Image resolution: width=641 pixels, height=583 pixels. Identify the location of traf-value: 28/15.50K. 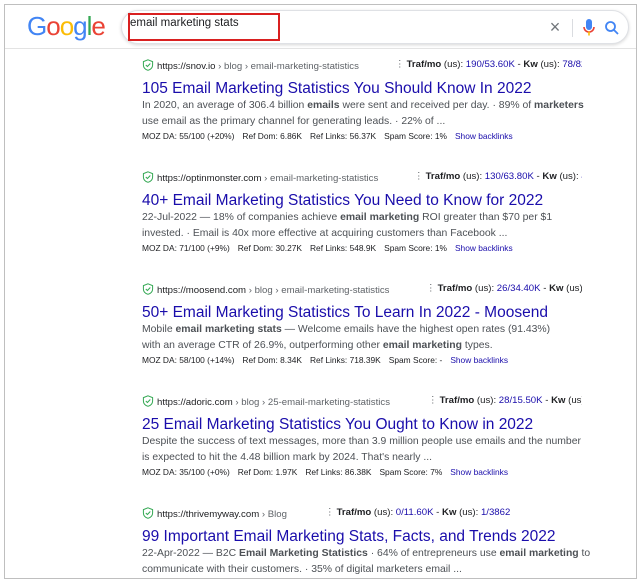
(521, 400).